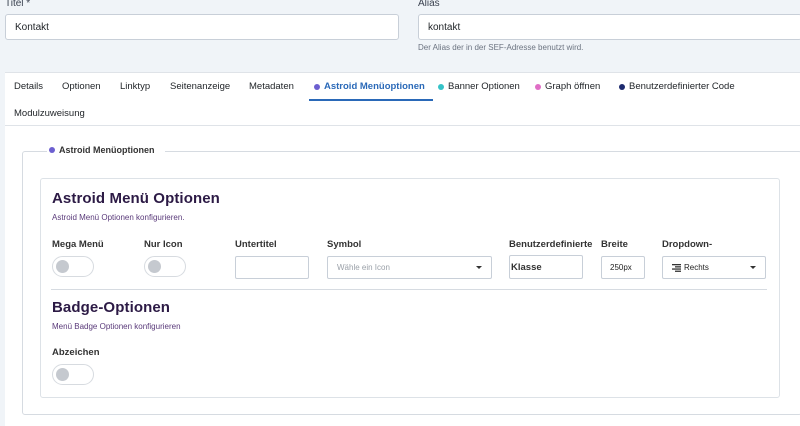 The image size is (800, 426). Describe the element at coordinates (165, 266) in the screenshot. I see `icon-only-toggle` at that location.